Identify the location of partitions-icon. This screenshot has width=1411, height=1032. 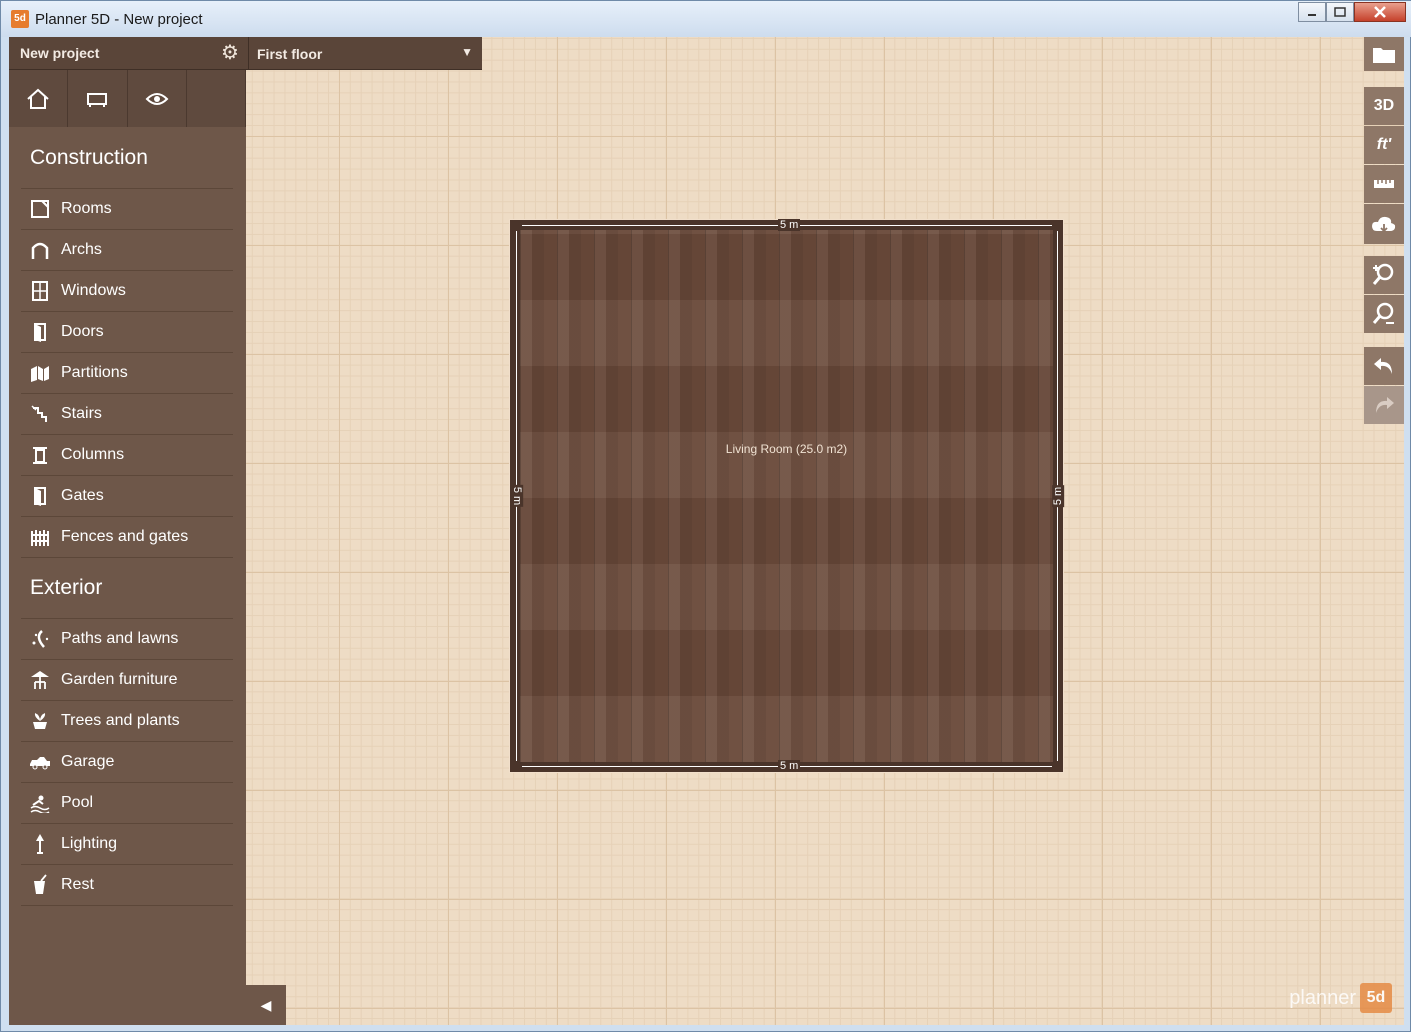
(40, 373).